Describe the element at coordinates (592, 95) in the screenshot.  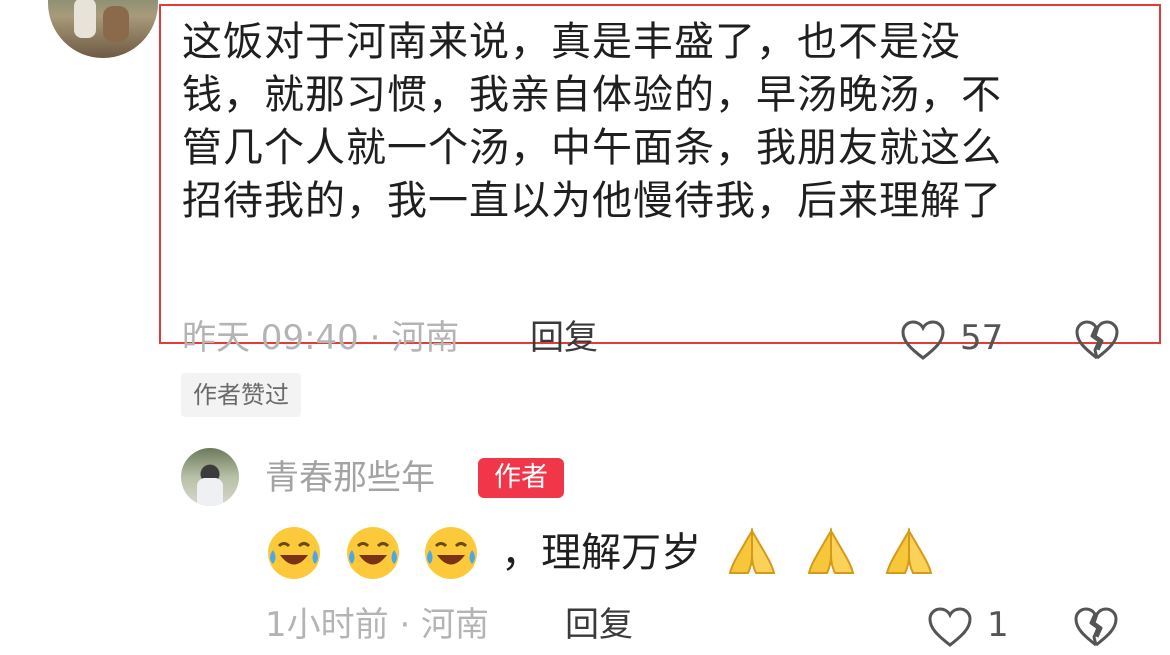
I see `comment-line: 钱，就那习惯，我亲自体验的，早汤晚汤，不` at that location.